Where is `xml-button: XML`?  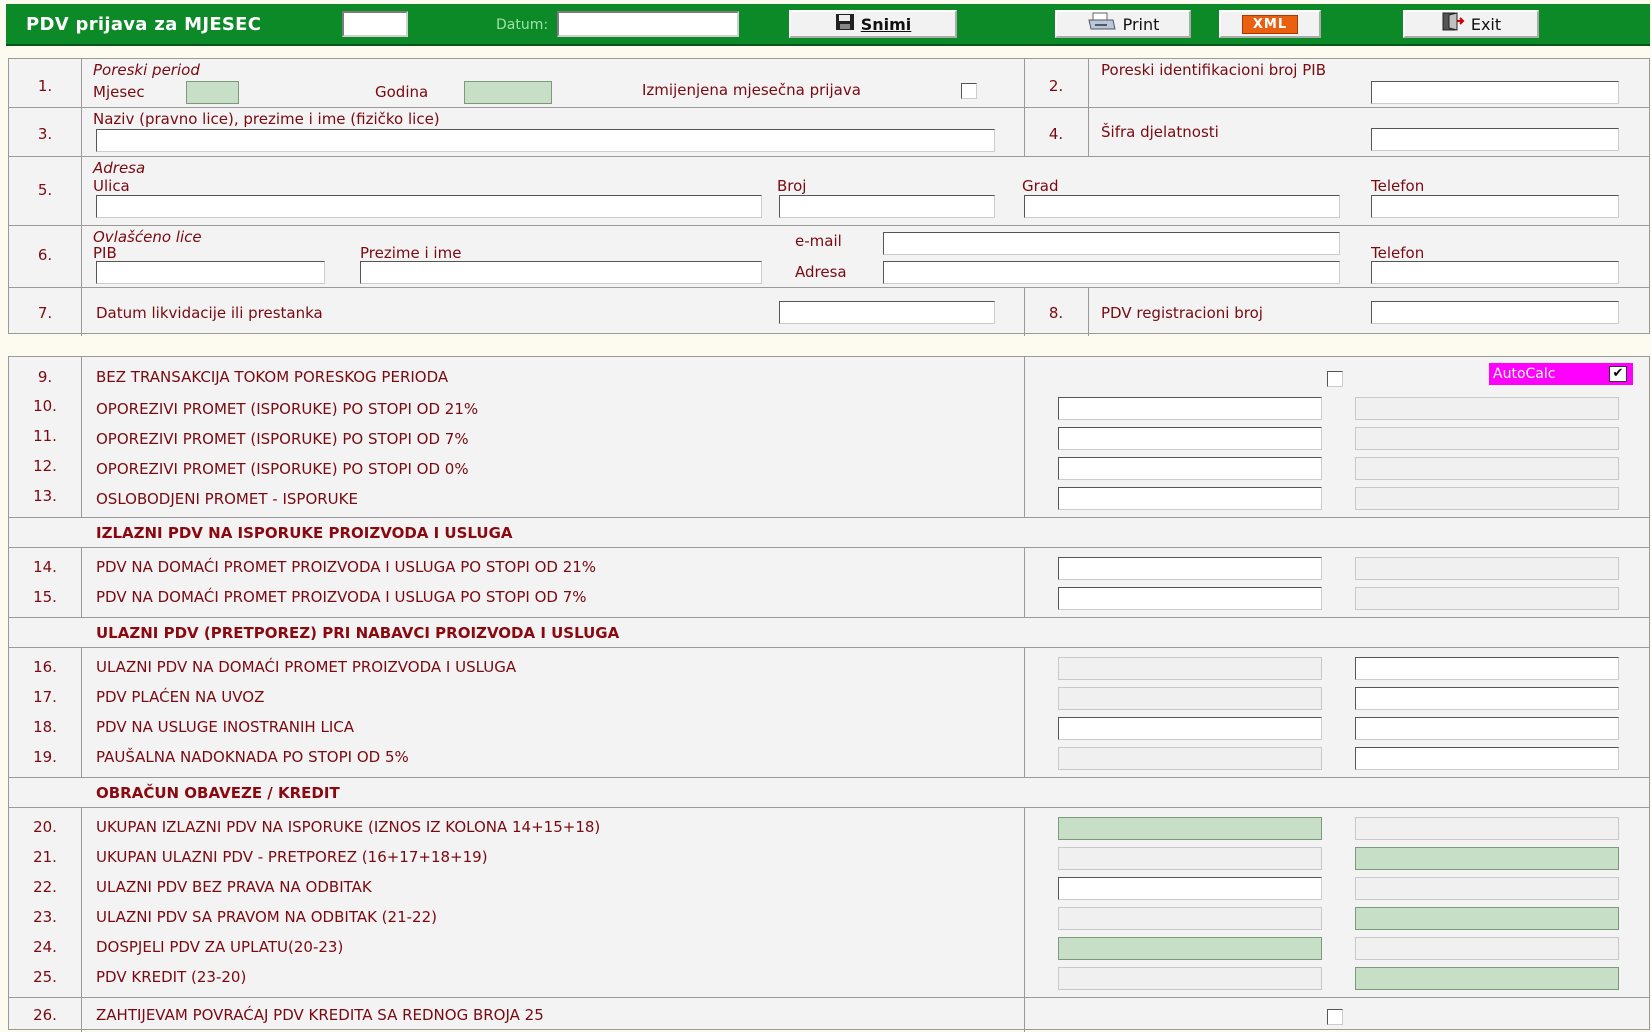
xml-button: XML is located at coordinates (1270, 24).